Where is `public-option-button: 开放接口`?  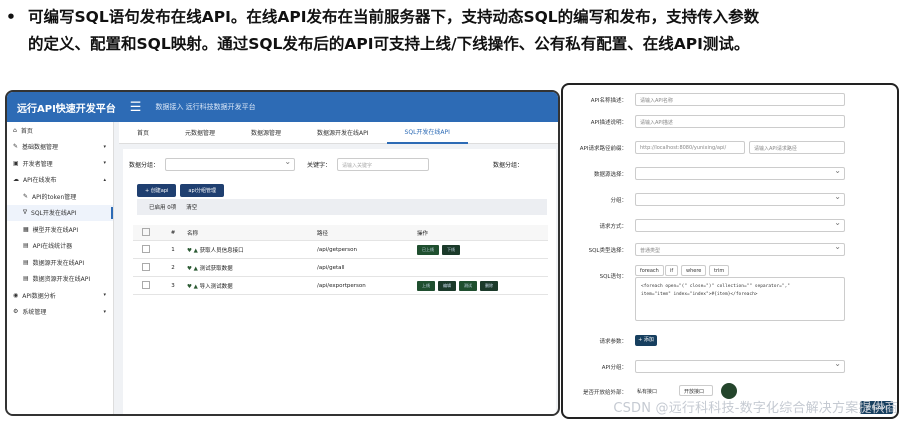 public-option-button: 开放接口 is located at coordinates (696, 390).